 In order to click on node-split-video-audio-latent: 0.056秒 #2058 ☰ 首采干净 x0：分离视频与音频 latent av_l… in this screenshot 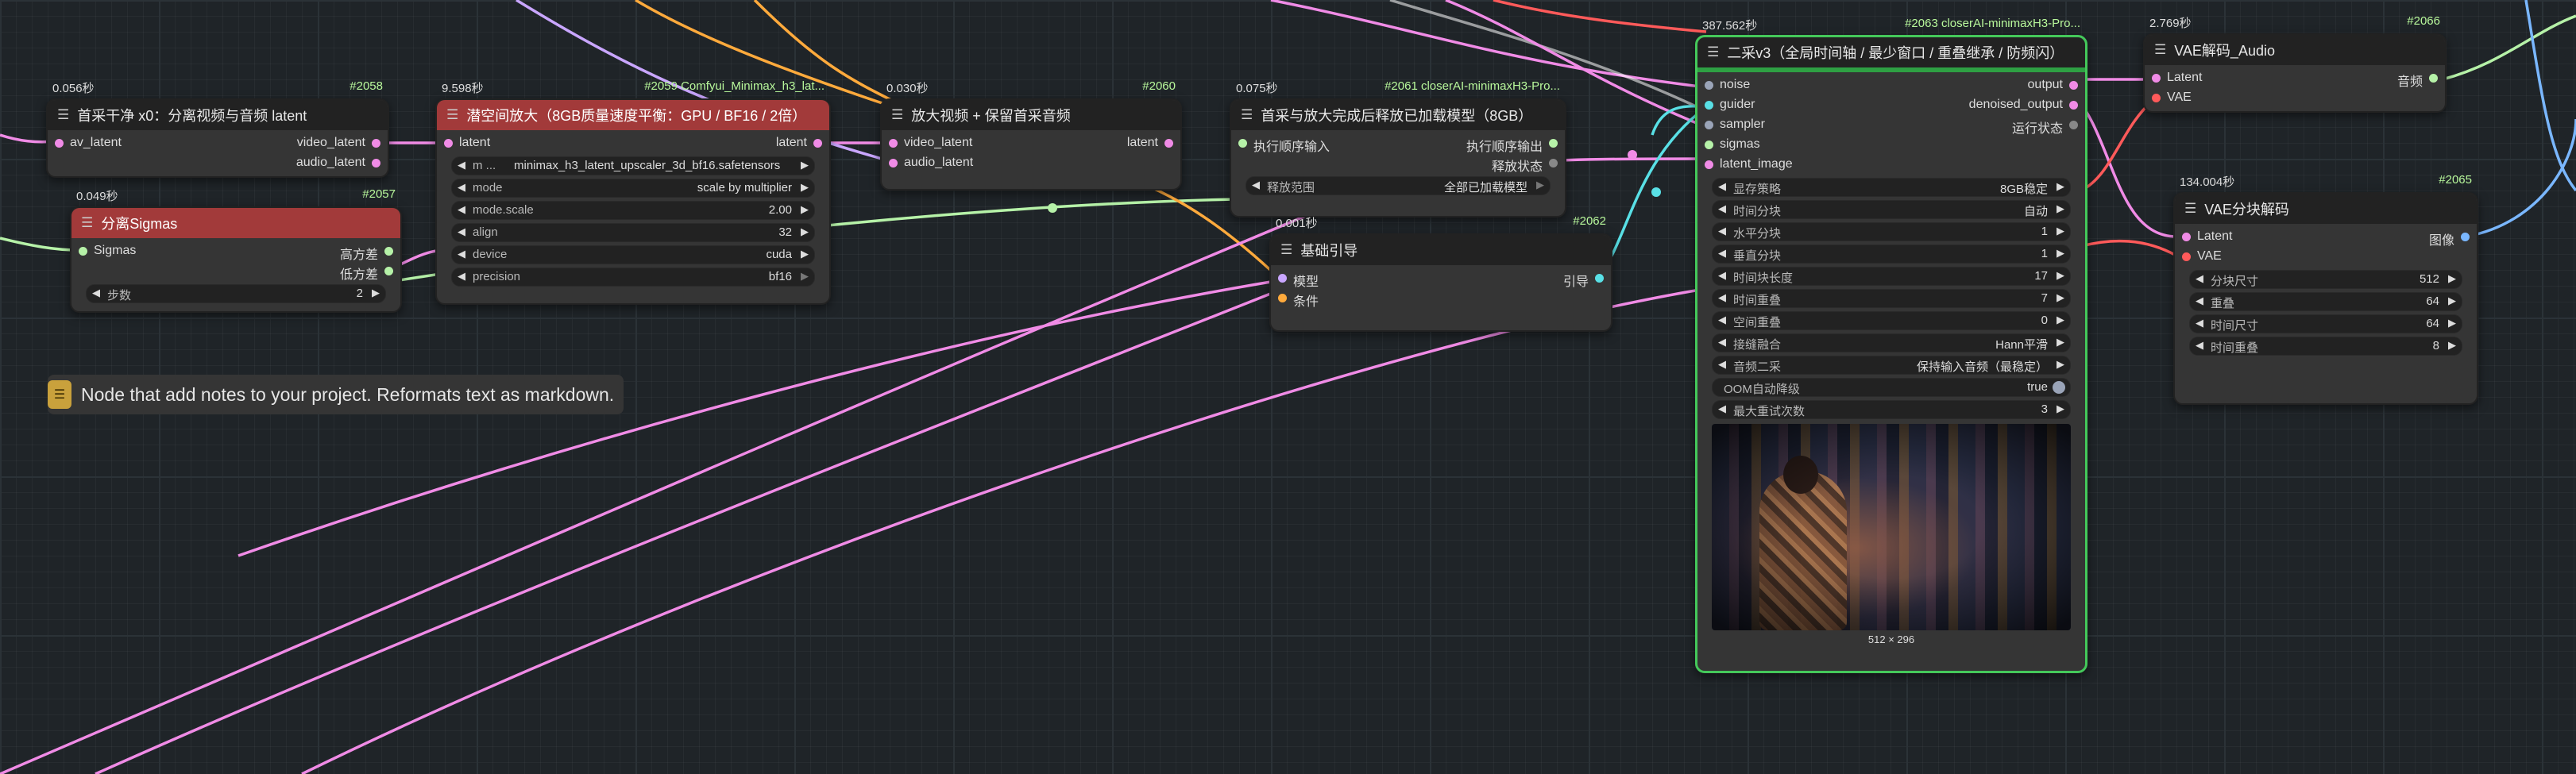, I will do `click(217, 128)`.